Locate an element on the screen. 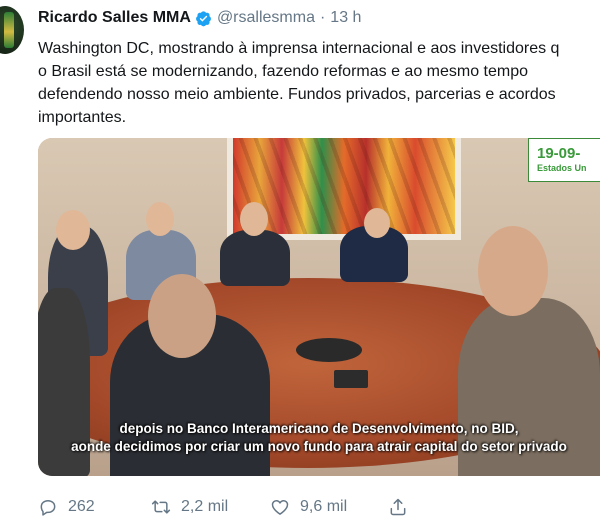 The width and height of the screenshot is (600, 527). video-conference-phone is located at coordinates (329, 350).